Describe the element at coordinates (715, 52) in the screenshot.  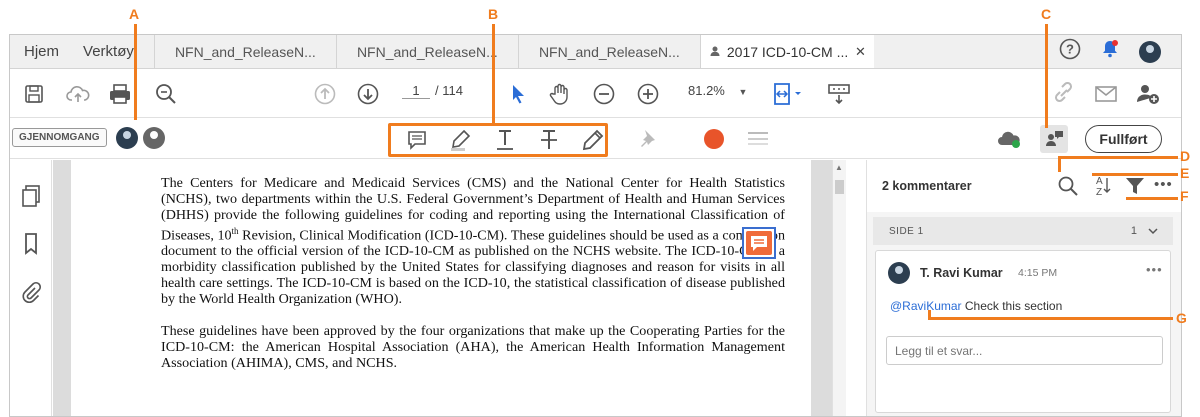
I see `shared-user-icon` at that location.